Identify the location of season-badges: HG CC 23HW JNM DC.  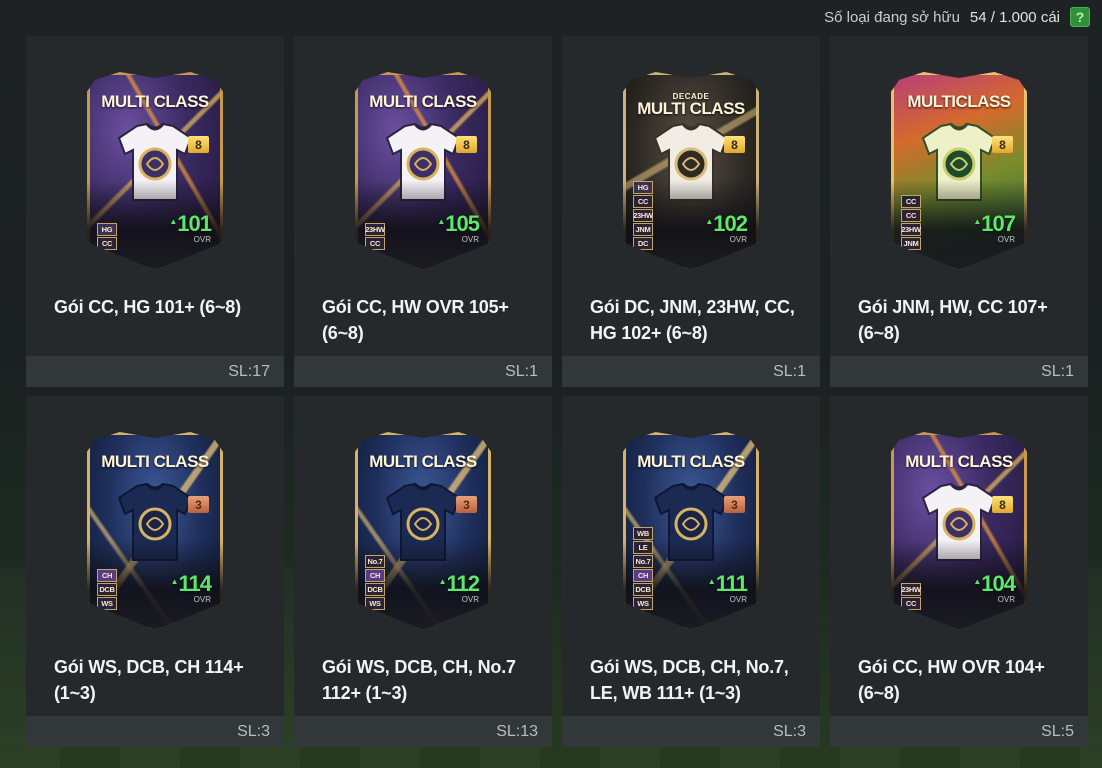
(643, 215).